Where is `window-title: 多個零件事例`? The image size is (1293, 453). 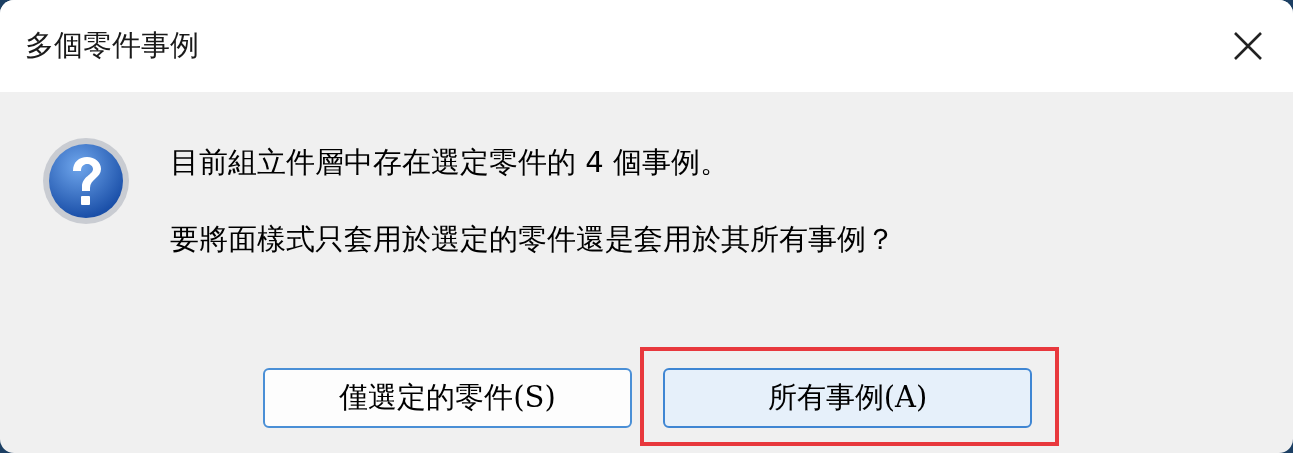 window-title: 多個零件事例 is located at coordinates (112, 45).